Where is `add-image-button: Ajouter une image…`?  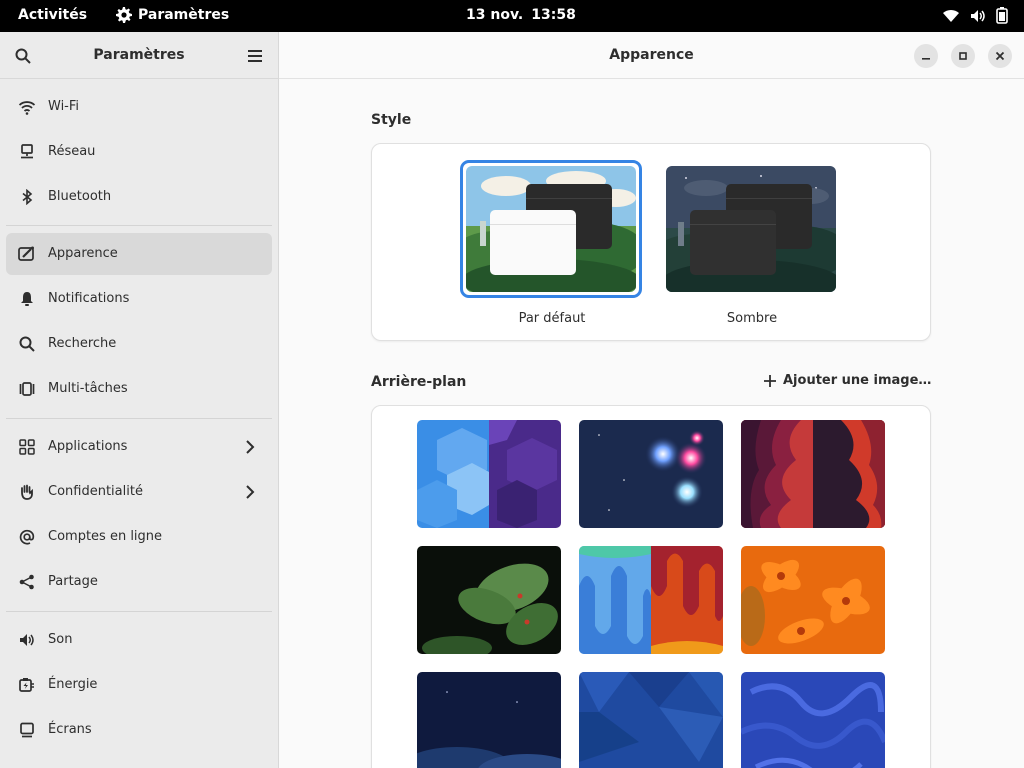 add-image-button: Ajouter une image… is located at coordinates (847, 380).